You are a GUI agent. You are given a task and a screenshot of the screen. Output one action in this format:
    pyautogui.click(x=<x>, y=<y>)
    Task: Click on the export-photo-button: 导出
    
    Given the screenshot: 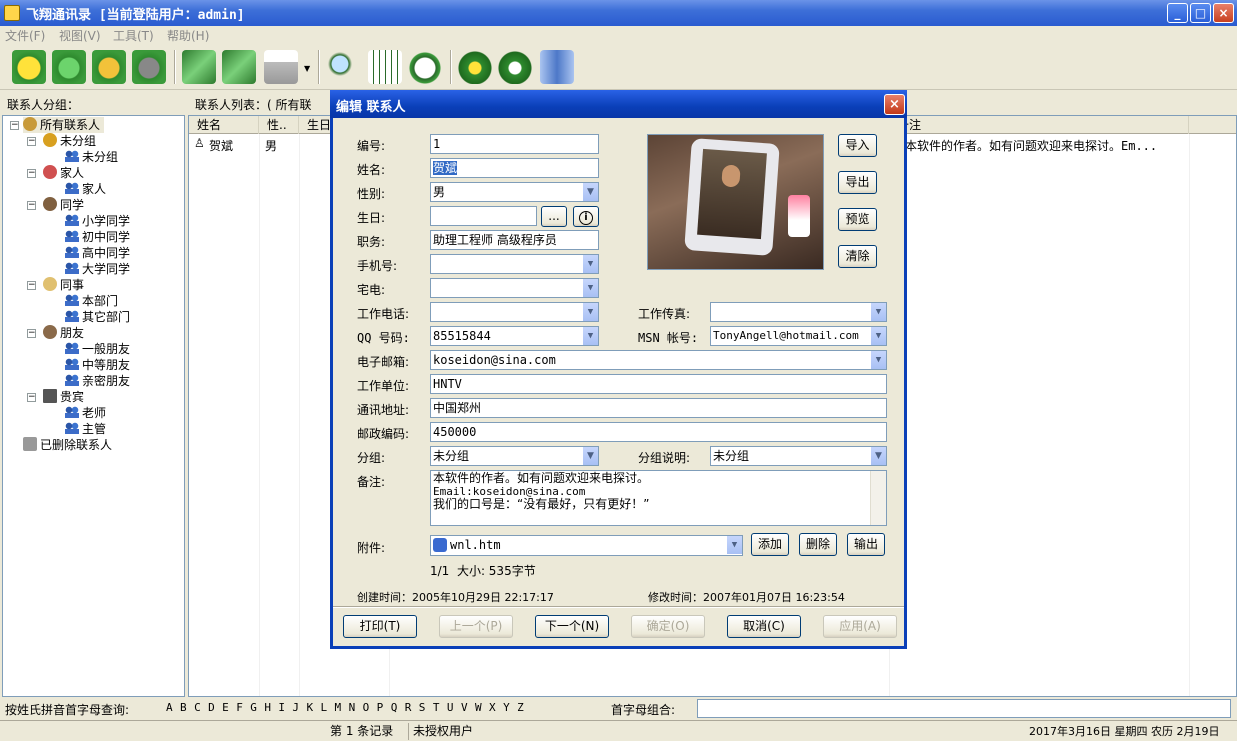 What is the action you would take?
    pyautogui.click(x=857, y=182)
    